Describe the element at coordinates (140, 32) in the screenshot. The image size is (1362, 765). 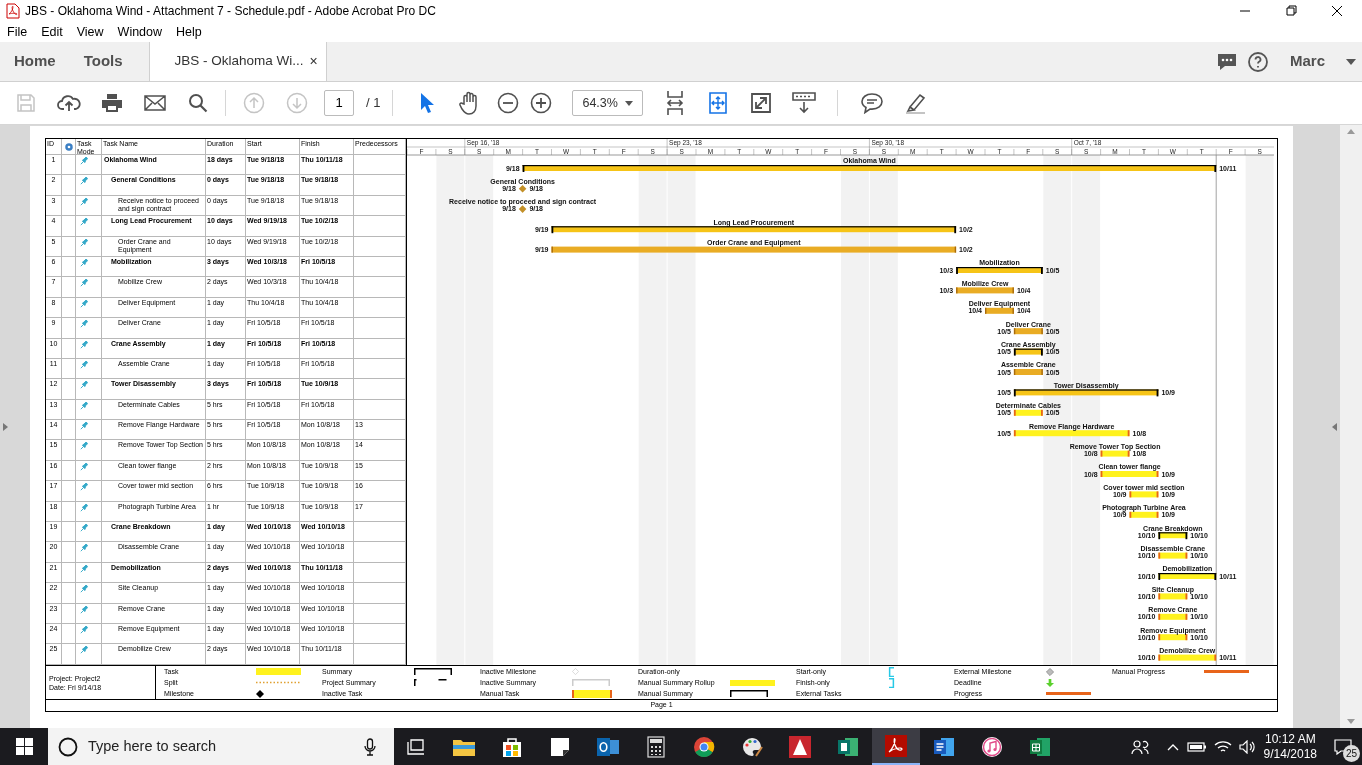
I see `menu-item: Window` at that location.